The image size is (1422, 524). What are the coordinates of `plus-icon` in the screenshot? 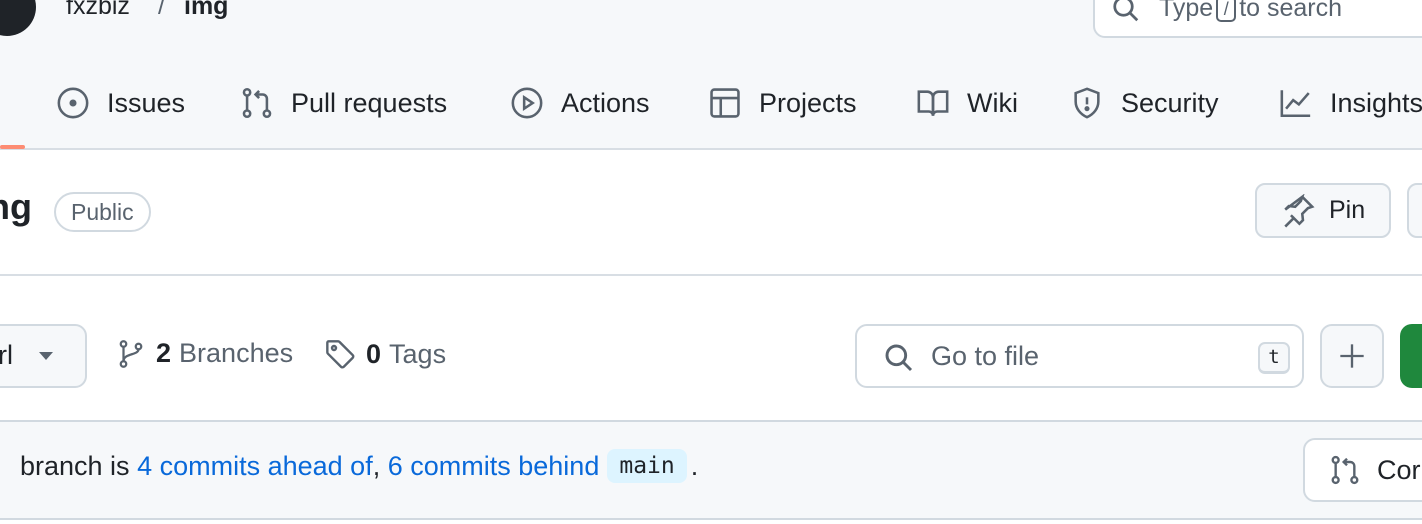 It's located at (1352, 356).